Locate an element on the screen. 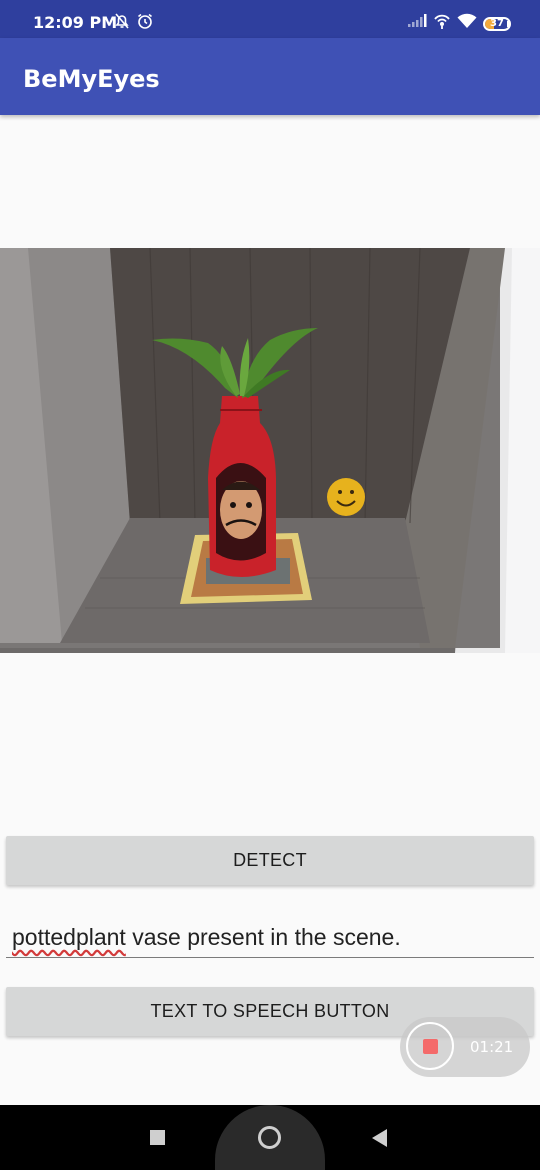 The image size is (540, 1170). signal-icon is located at coordinates (417, 23).